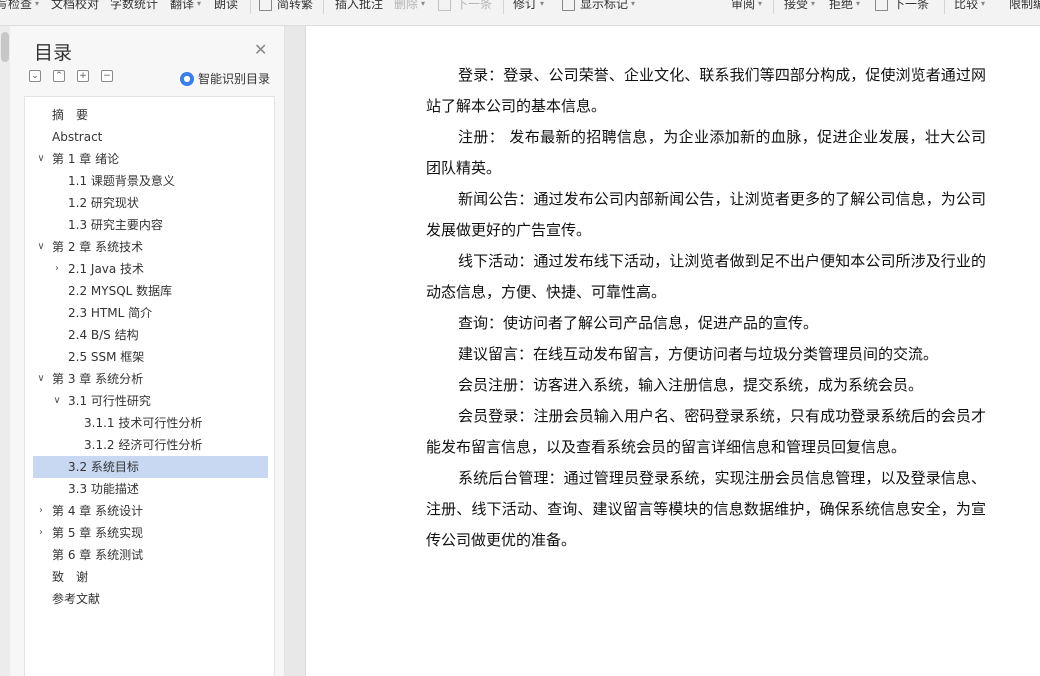 The height and width of the screenshot is (676, 1040). Describe the element at coordinates (265, 5) in the screenshot. I see `convert-icon` at that location.